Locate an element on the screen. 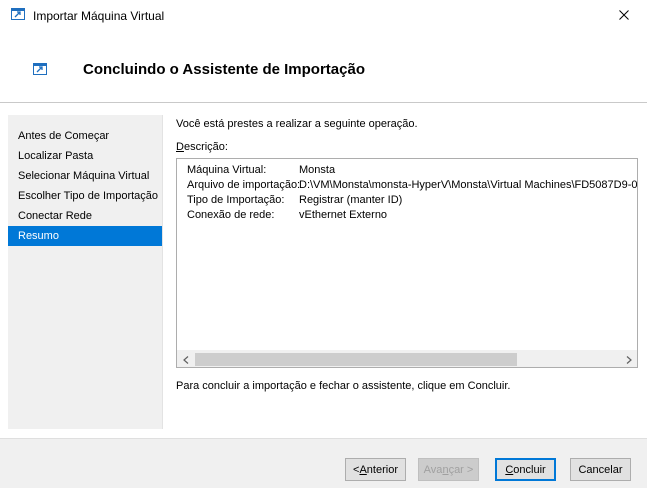 The width and height of the screenshot is (647, 488). back-accel: A is located at coordinates (363, 469).